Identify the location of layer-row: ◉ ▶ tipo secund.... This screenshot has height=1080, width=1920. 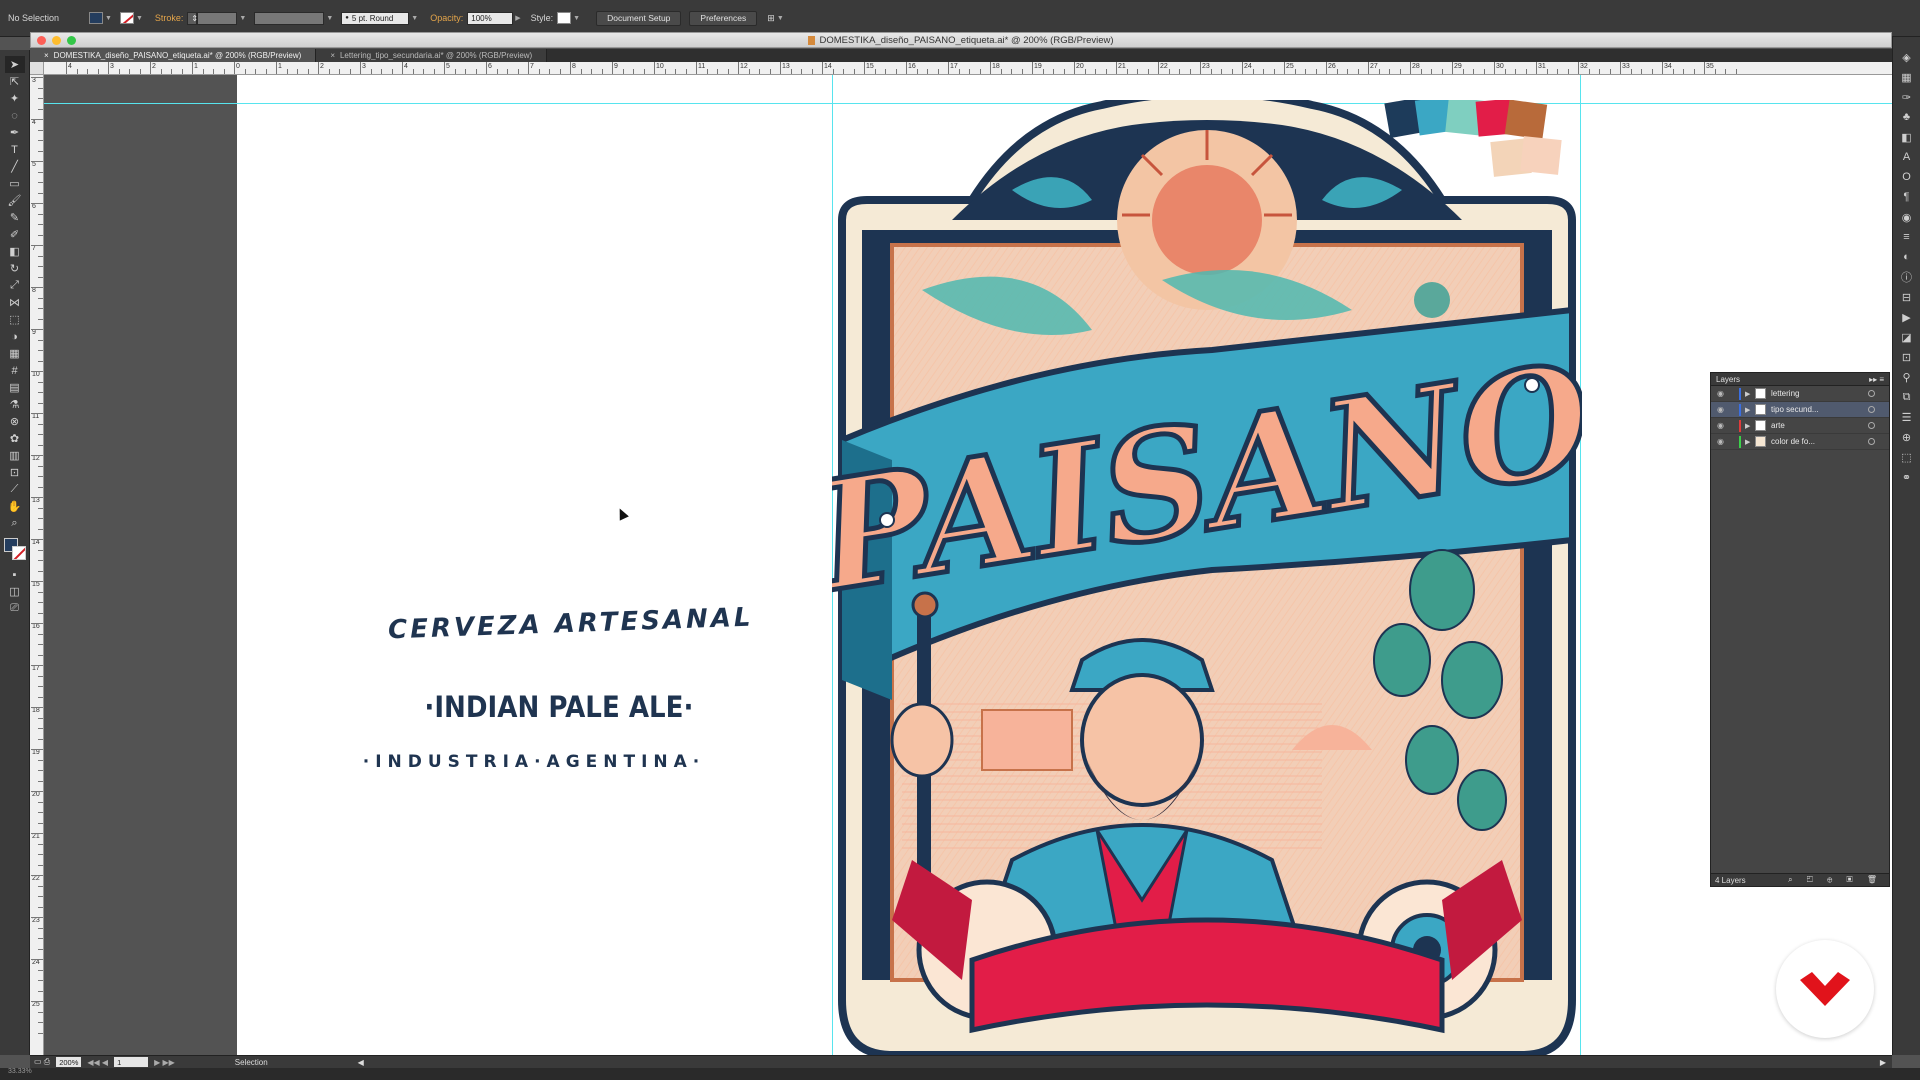
(1800, 410).